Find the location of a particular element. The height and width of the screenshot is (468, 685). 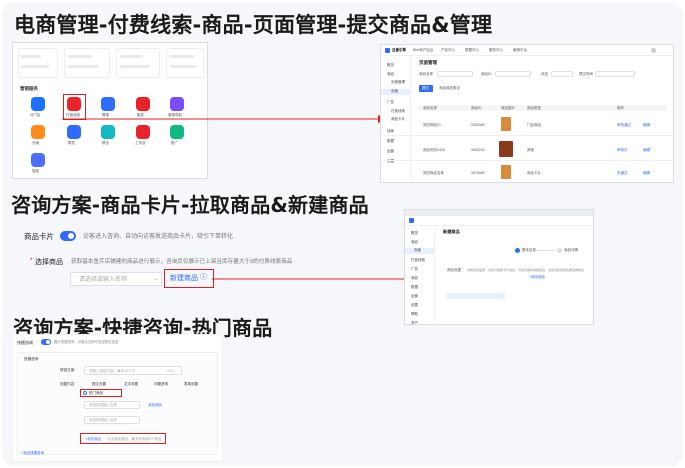

add-category-link: 添加商品类目 is located at coordinates (449, 88).